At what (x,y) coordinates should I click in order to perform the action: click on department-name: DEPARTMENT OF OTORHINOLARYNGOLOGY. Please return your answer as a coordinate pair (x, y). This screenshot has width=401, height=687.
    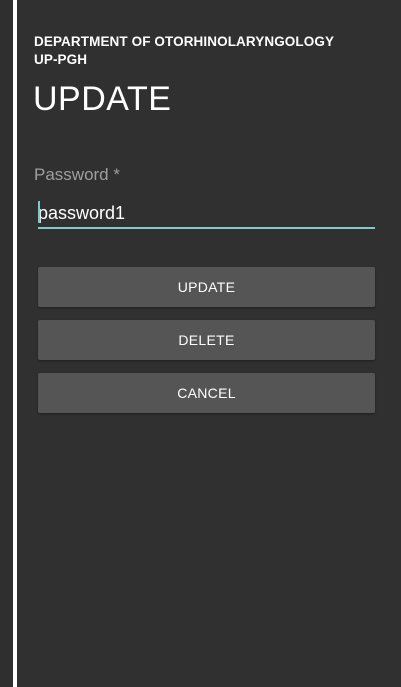
    Looking at the image, I should click on (184, 41).